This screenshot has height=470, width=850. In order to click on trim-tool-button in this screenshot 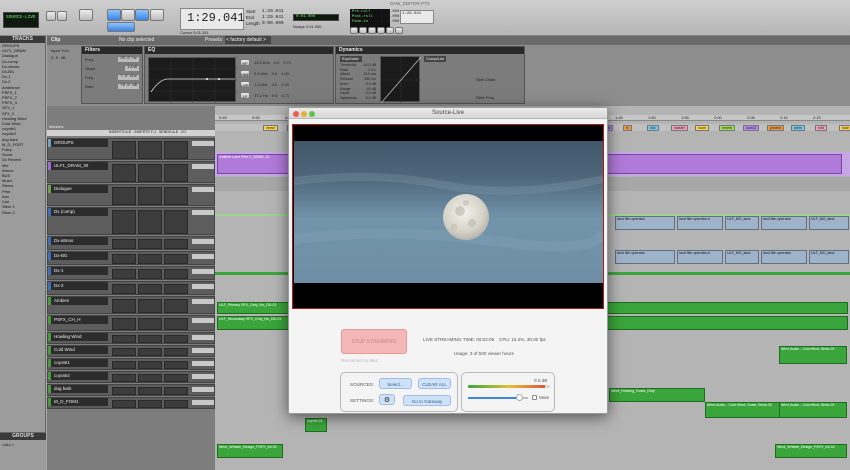, I will do `click(114, 15)`.